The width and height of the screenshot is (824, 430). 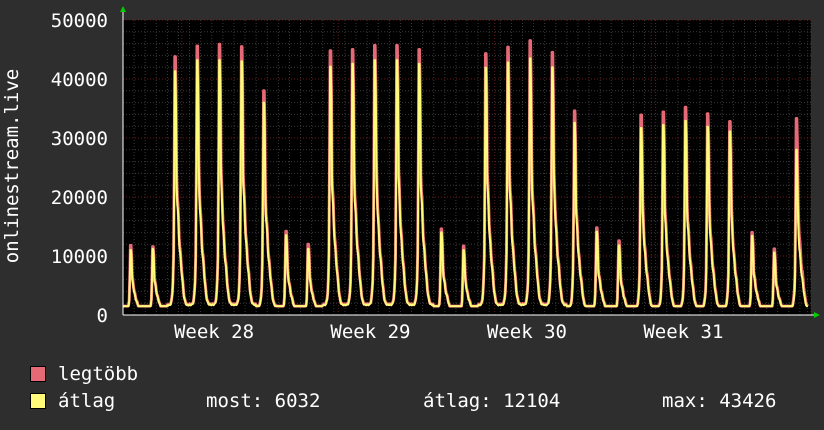 I want to click on stat-max-label: max:, so click(x=685, y=401).